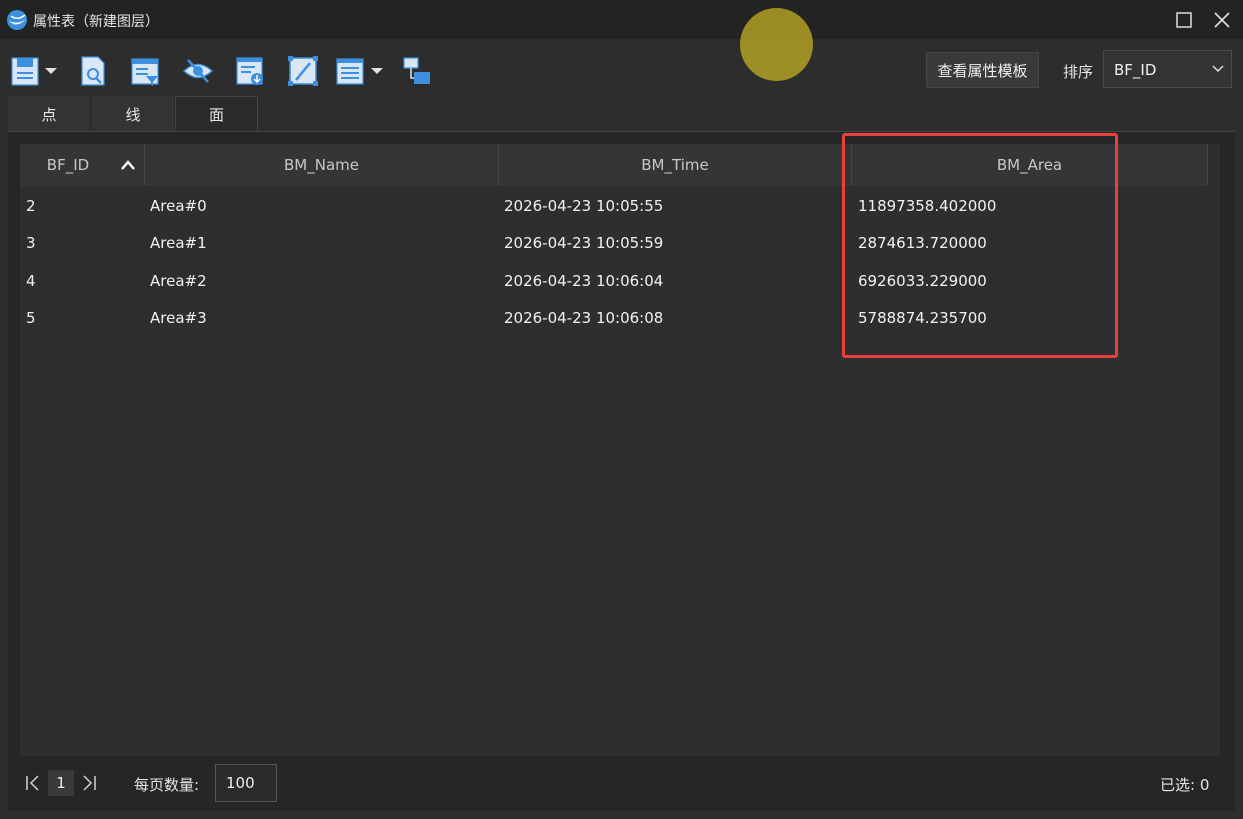 The width and height of the screenshot is (1243, 819). I want to click on column-header-bm-time: BM_Time, so click(675, 165).